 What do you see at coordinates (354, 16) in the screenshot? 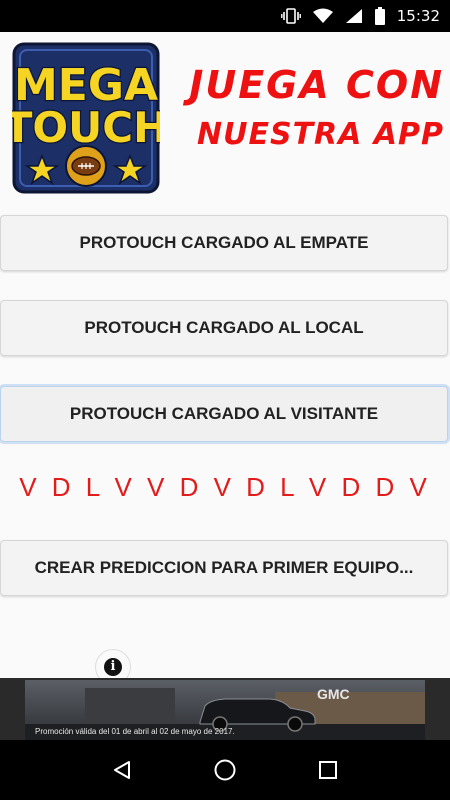
I see `signal-icon` at bounding box center [354, 16].